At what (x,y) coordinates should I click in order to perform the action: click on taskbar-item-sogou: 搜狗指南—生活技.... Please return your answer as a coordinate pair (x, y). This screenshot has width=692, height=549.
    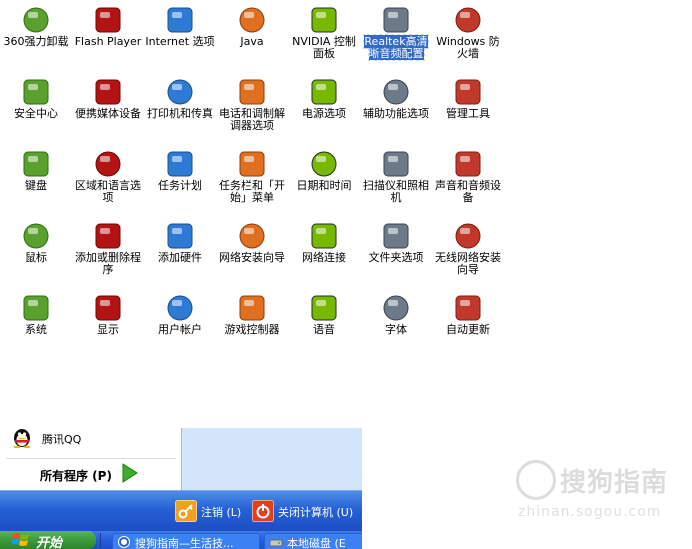
    Looking at the image, I should click on (186, 541).